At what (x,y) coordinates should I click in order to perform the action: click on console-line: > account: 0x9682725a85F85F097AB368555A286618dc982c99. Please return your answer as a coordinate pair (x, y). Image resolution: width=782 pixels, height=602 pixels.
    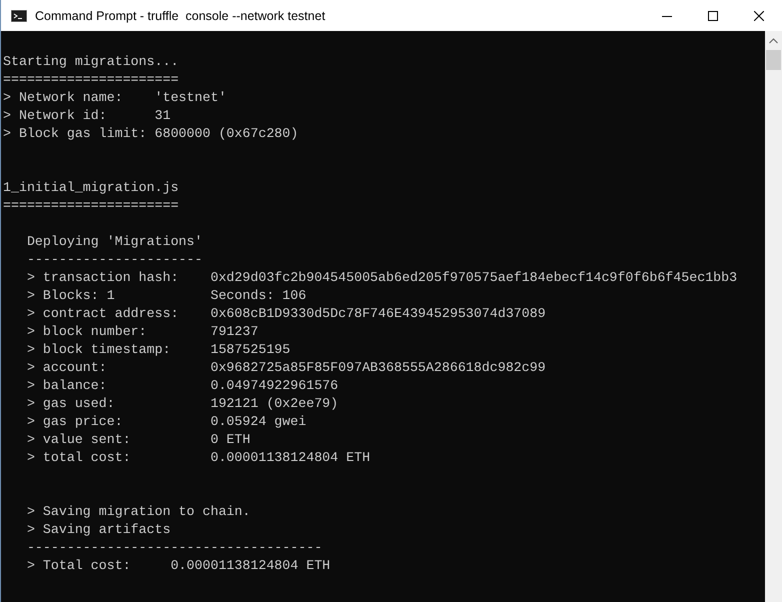
    Looking at the image, I should click on (286, 367).